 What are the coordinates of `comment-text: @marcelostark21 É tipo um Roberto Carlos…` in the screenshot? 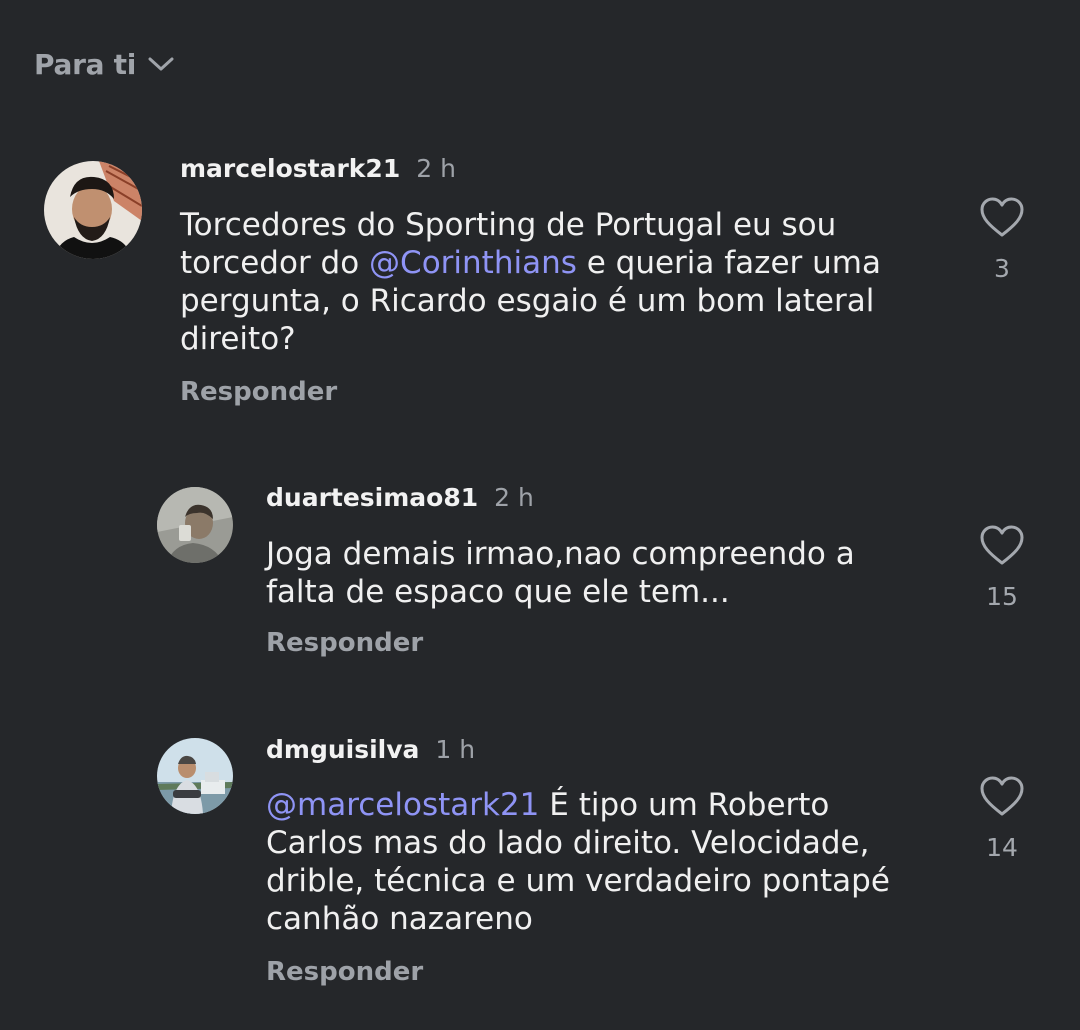 It's located at (578, 862).